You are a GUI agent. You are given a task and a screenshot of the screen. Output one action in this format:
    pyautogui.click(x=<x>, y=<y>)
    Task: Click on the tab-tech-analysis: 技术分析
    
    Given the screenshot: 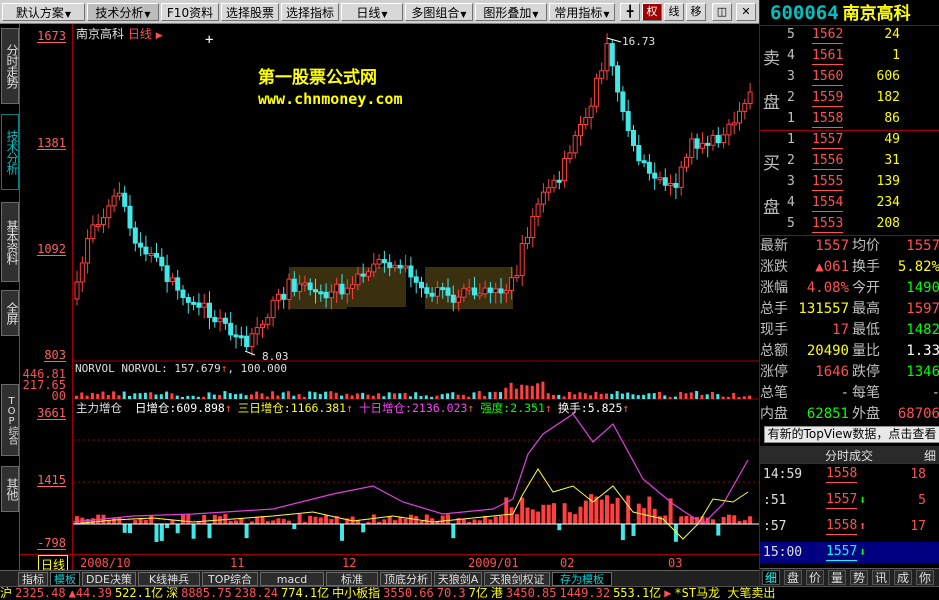 What is the action you would take?
    pyautogui.click(x=10, y=152)
    